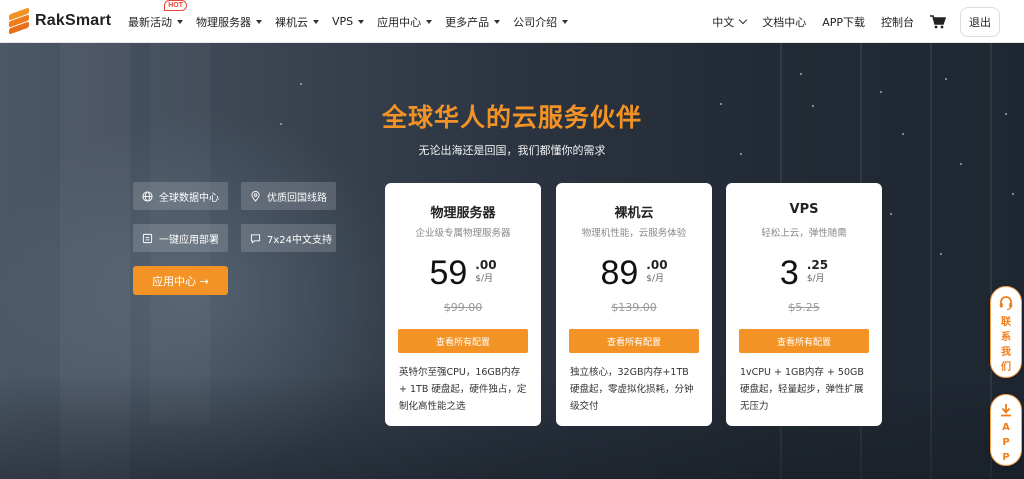 The image size is (1024, 479). What do you see at coordinates (1006, 345) in the screenshot?
I see `contact-us-label: 联系我们` at bounding box center [1006, 345].